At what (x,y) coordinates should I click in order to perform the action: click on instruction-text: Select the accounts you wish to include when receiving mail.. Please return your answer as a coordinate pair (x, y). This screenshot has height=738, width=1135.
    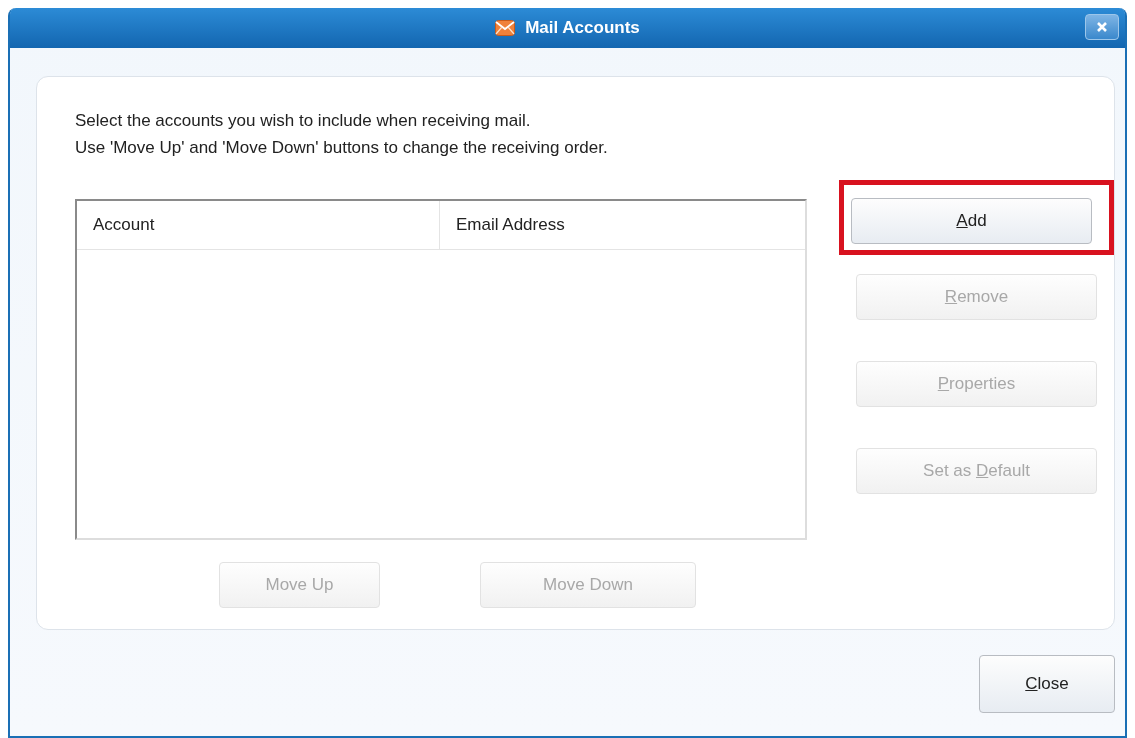
    Looking at the image, I should click on (303, 121).